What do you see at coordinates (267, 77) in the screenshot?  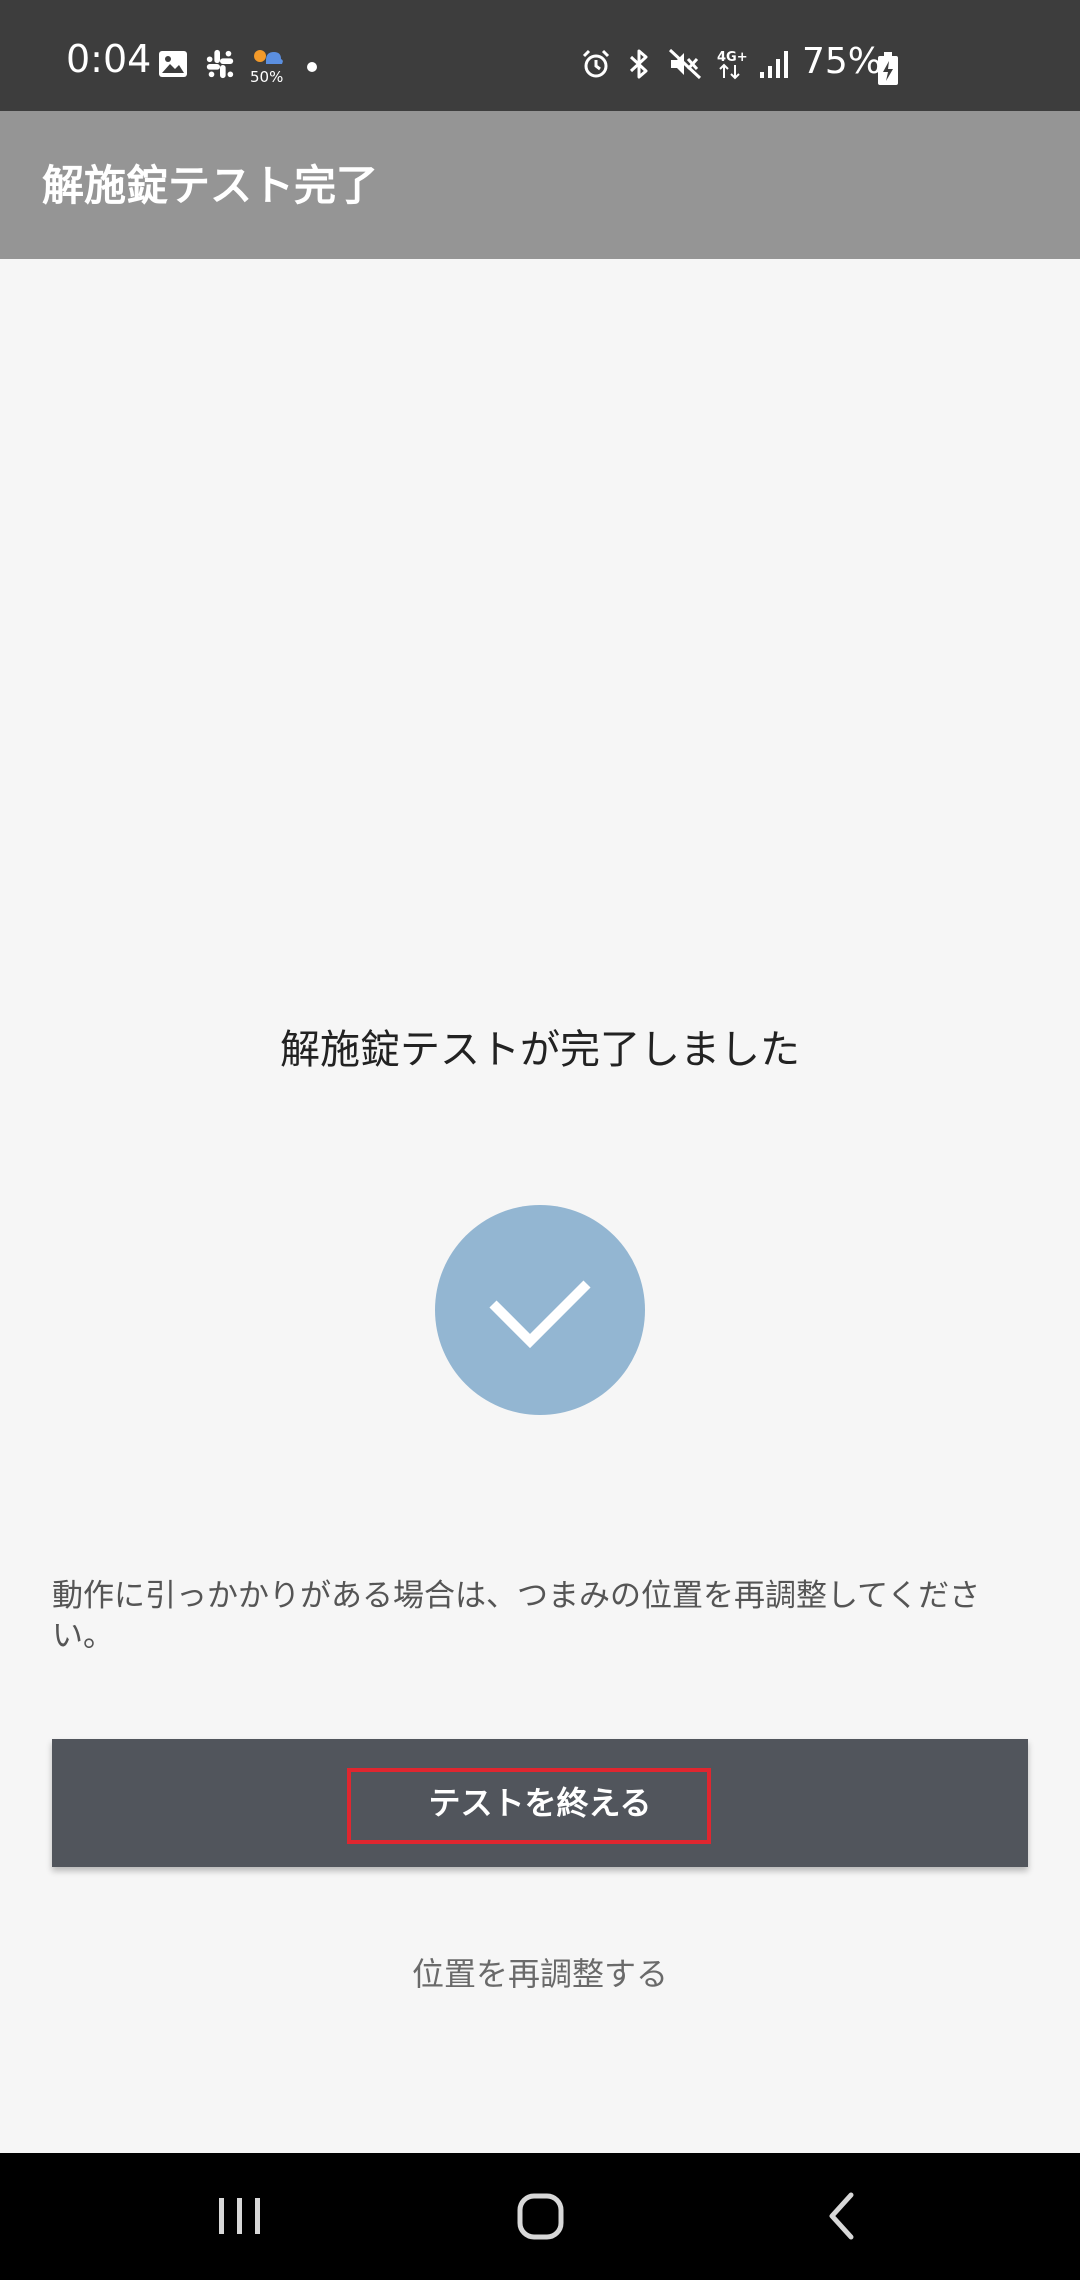 I see `weather-percent: 50%` at bounding box center [267, 77].